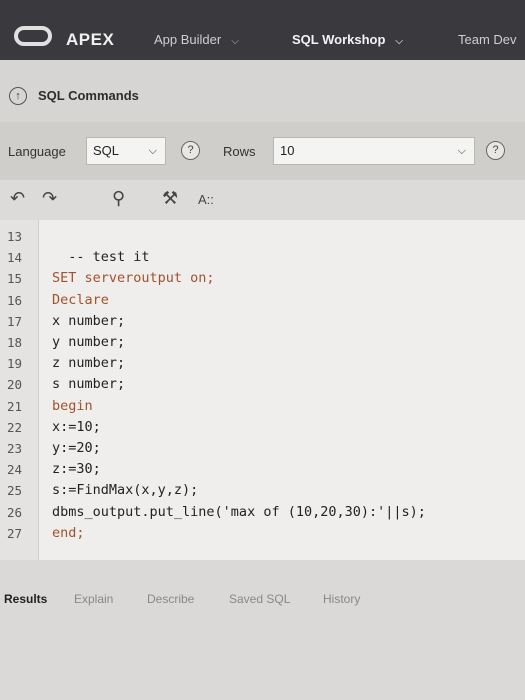  Describe the element at coordinates (80, 299) in the screenshot. I see `code-text: Declare` at that location.